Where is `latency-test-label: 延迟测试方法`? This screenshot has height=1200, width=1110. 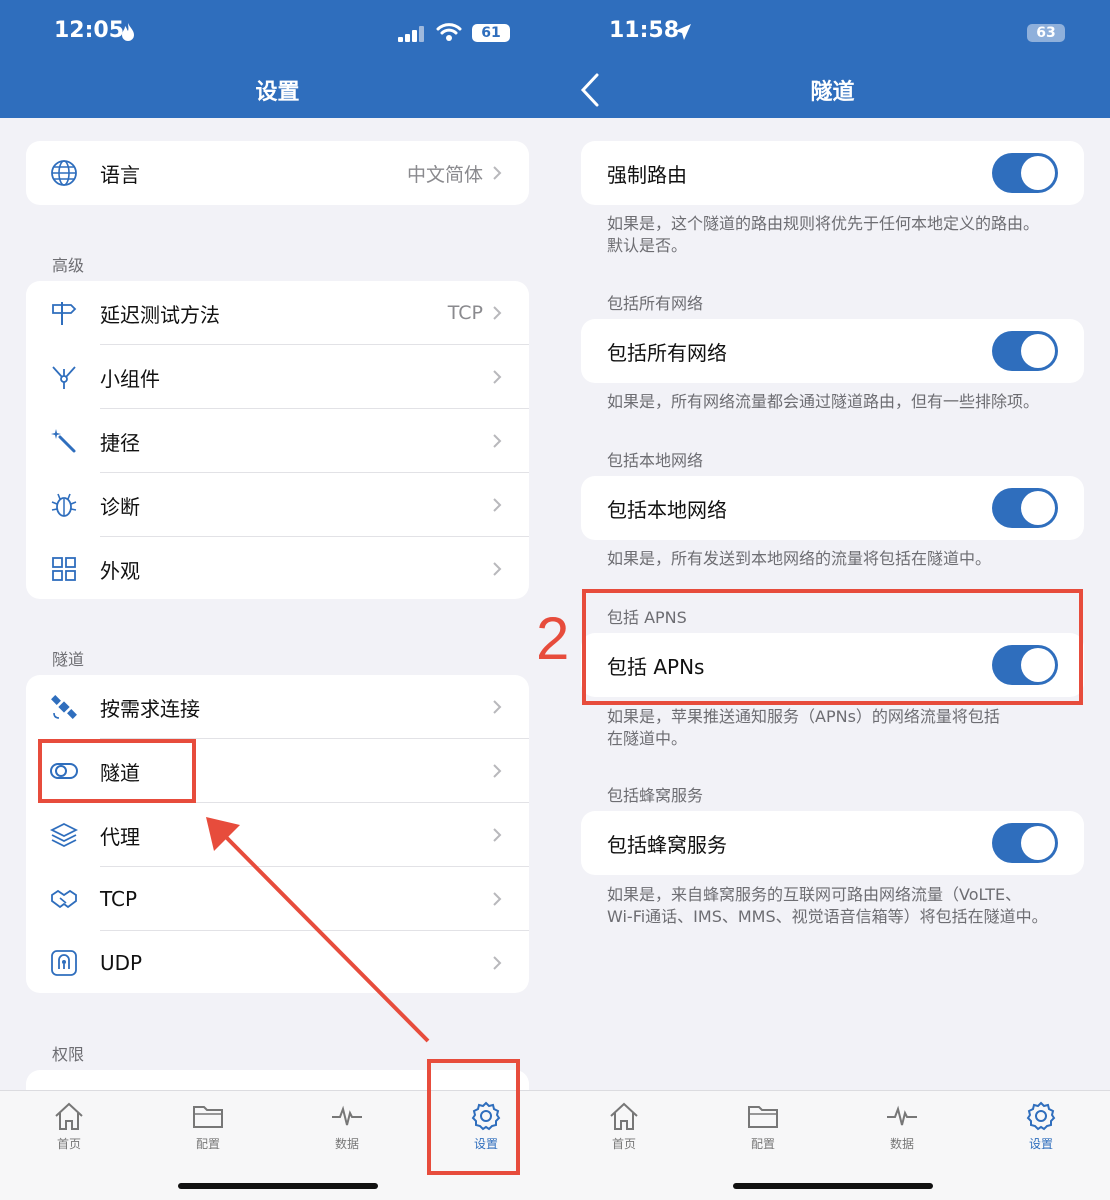
latency-test-label: 延迟测试方法 is located at coordinates (160, 314).